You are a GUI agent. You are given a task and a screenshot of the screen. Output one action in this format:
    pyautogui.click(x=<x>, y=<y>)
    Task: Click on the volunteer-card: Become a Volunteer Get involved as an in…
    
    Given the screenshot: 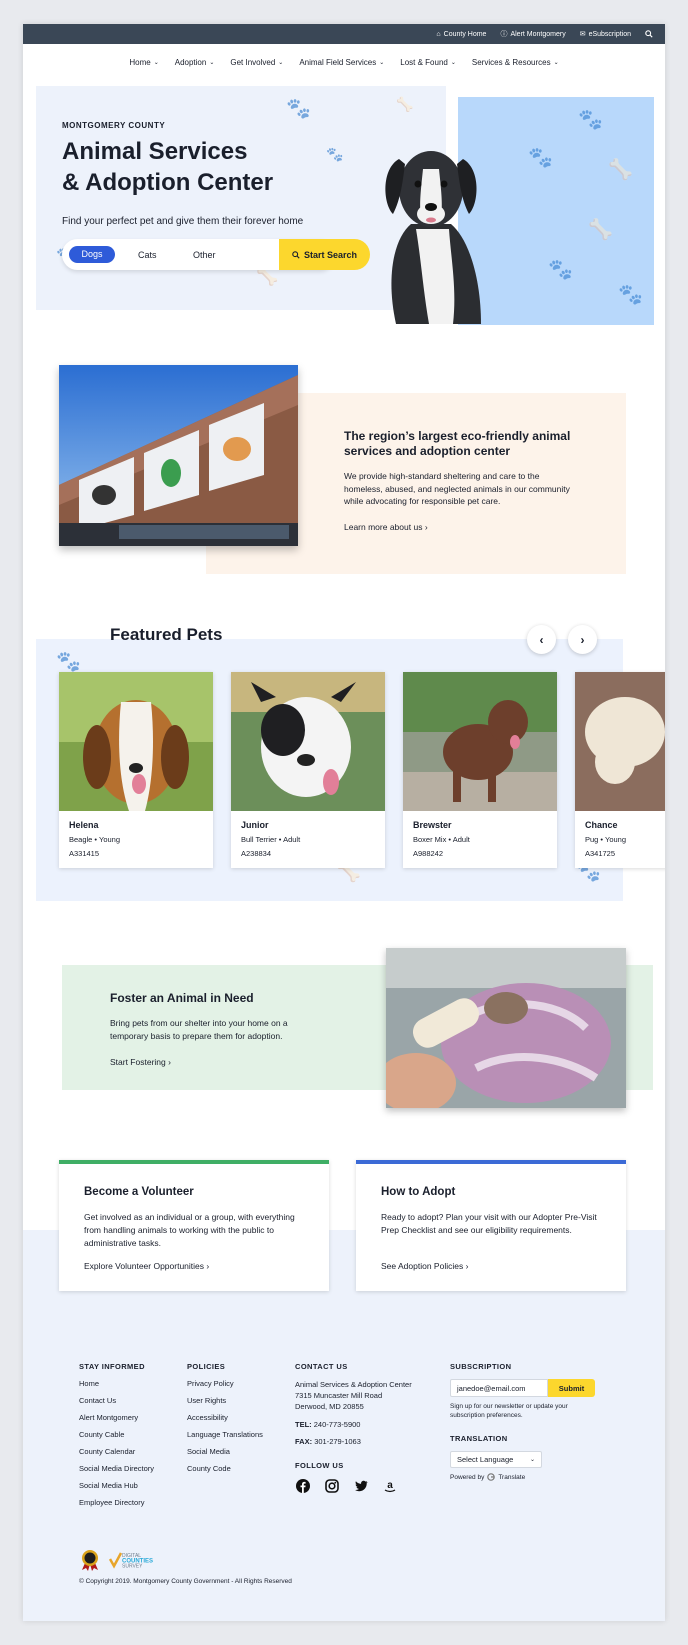 What is the action you would take?
    pyautogui.click(x=194, y=1225)
    